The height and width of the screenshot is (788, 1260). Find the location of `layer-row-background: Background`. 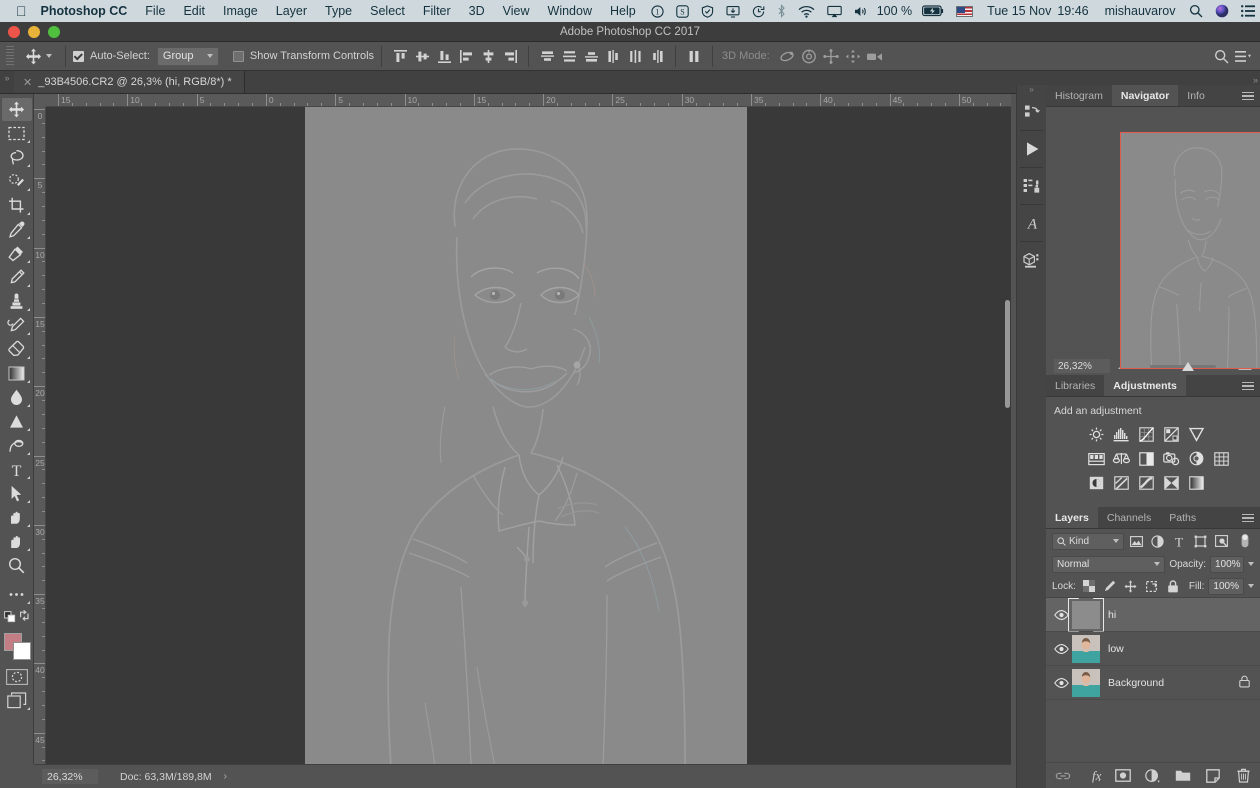

layer-row-background: Background is located at coordinates (1153, 683).